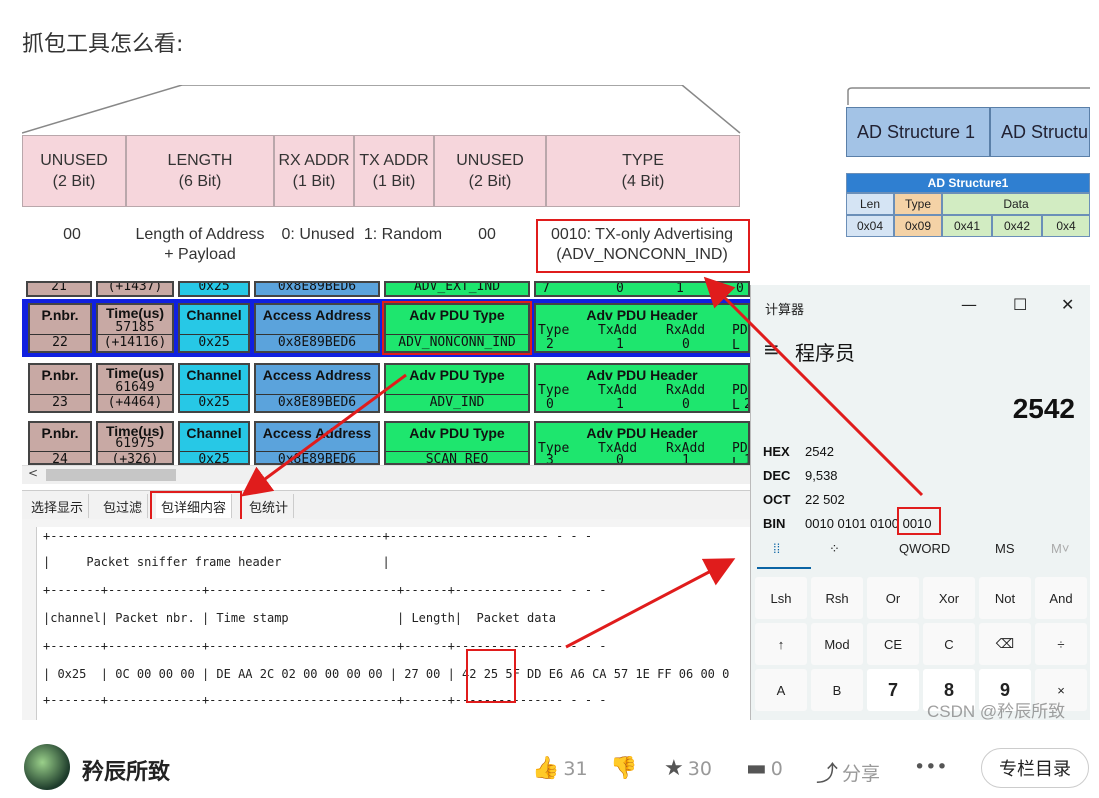 The width and height of the screenshot is (1099, 798). What do you see at coordinates (126, 770) in the screenshot?
I see `author-name: 矜辰所致` at bounding box center [126, 770].